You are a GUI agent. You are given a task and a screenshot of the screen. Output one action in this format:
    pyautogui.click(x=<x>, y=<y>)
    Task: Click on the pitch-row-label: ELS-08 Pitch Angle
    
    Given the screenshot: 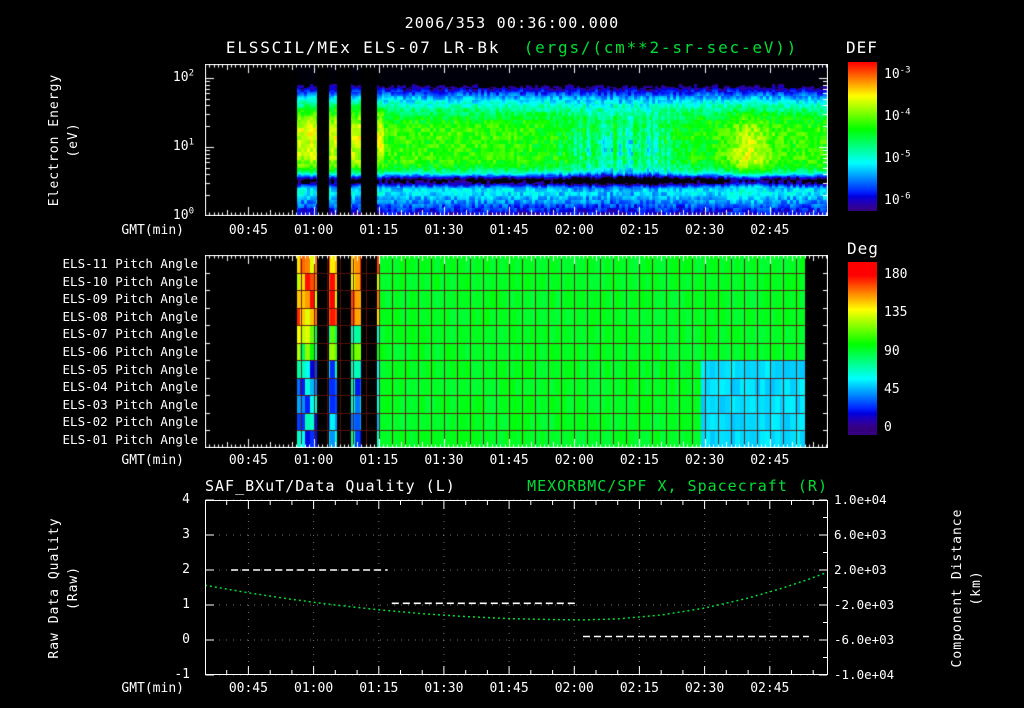 What is the action you would take?
    pyautogui.click(x=130, y=316)
    